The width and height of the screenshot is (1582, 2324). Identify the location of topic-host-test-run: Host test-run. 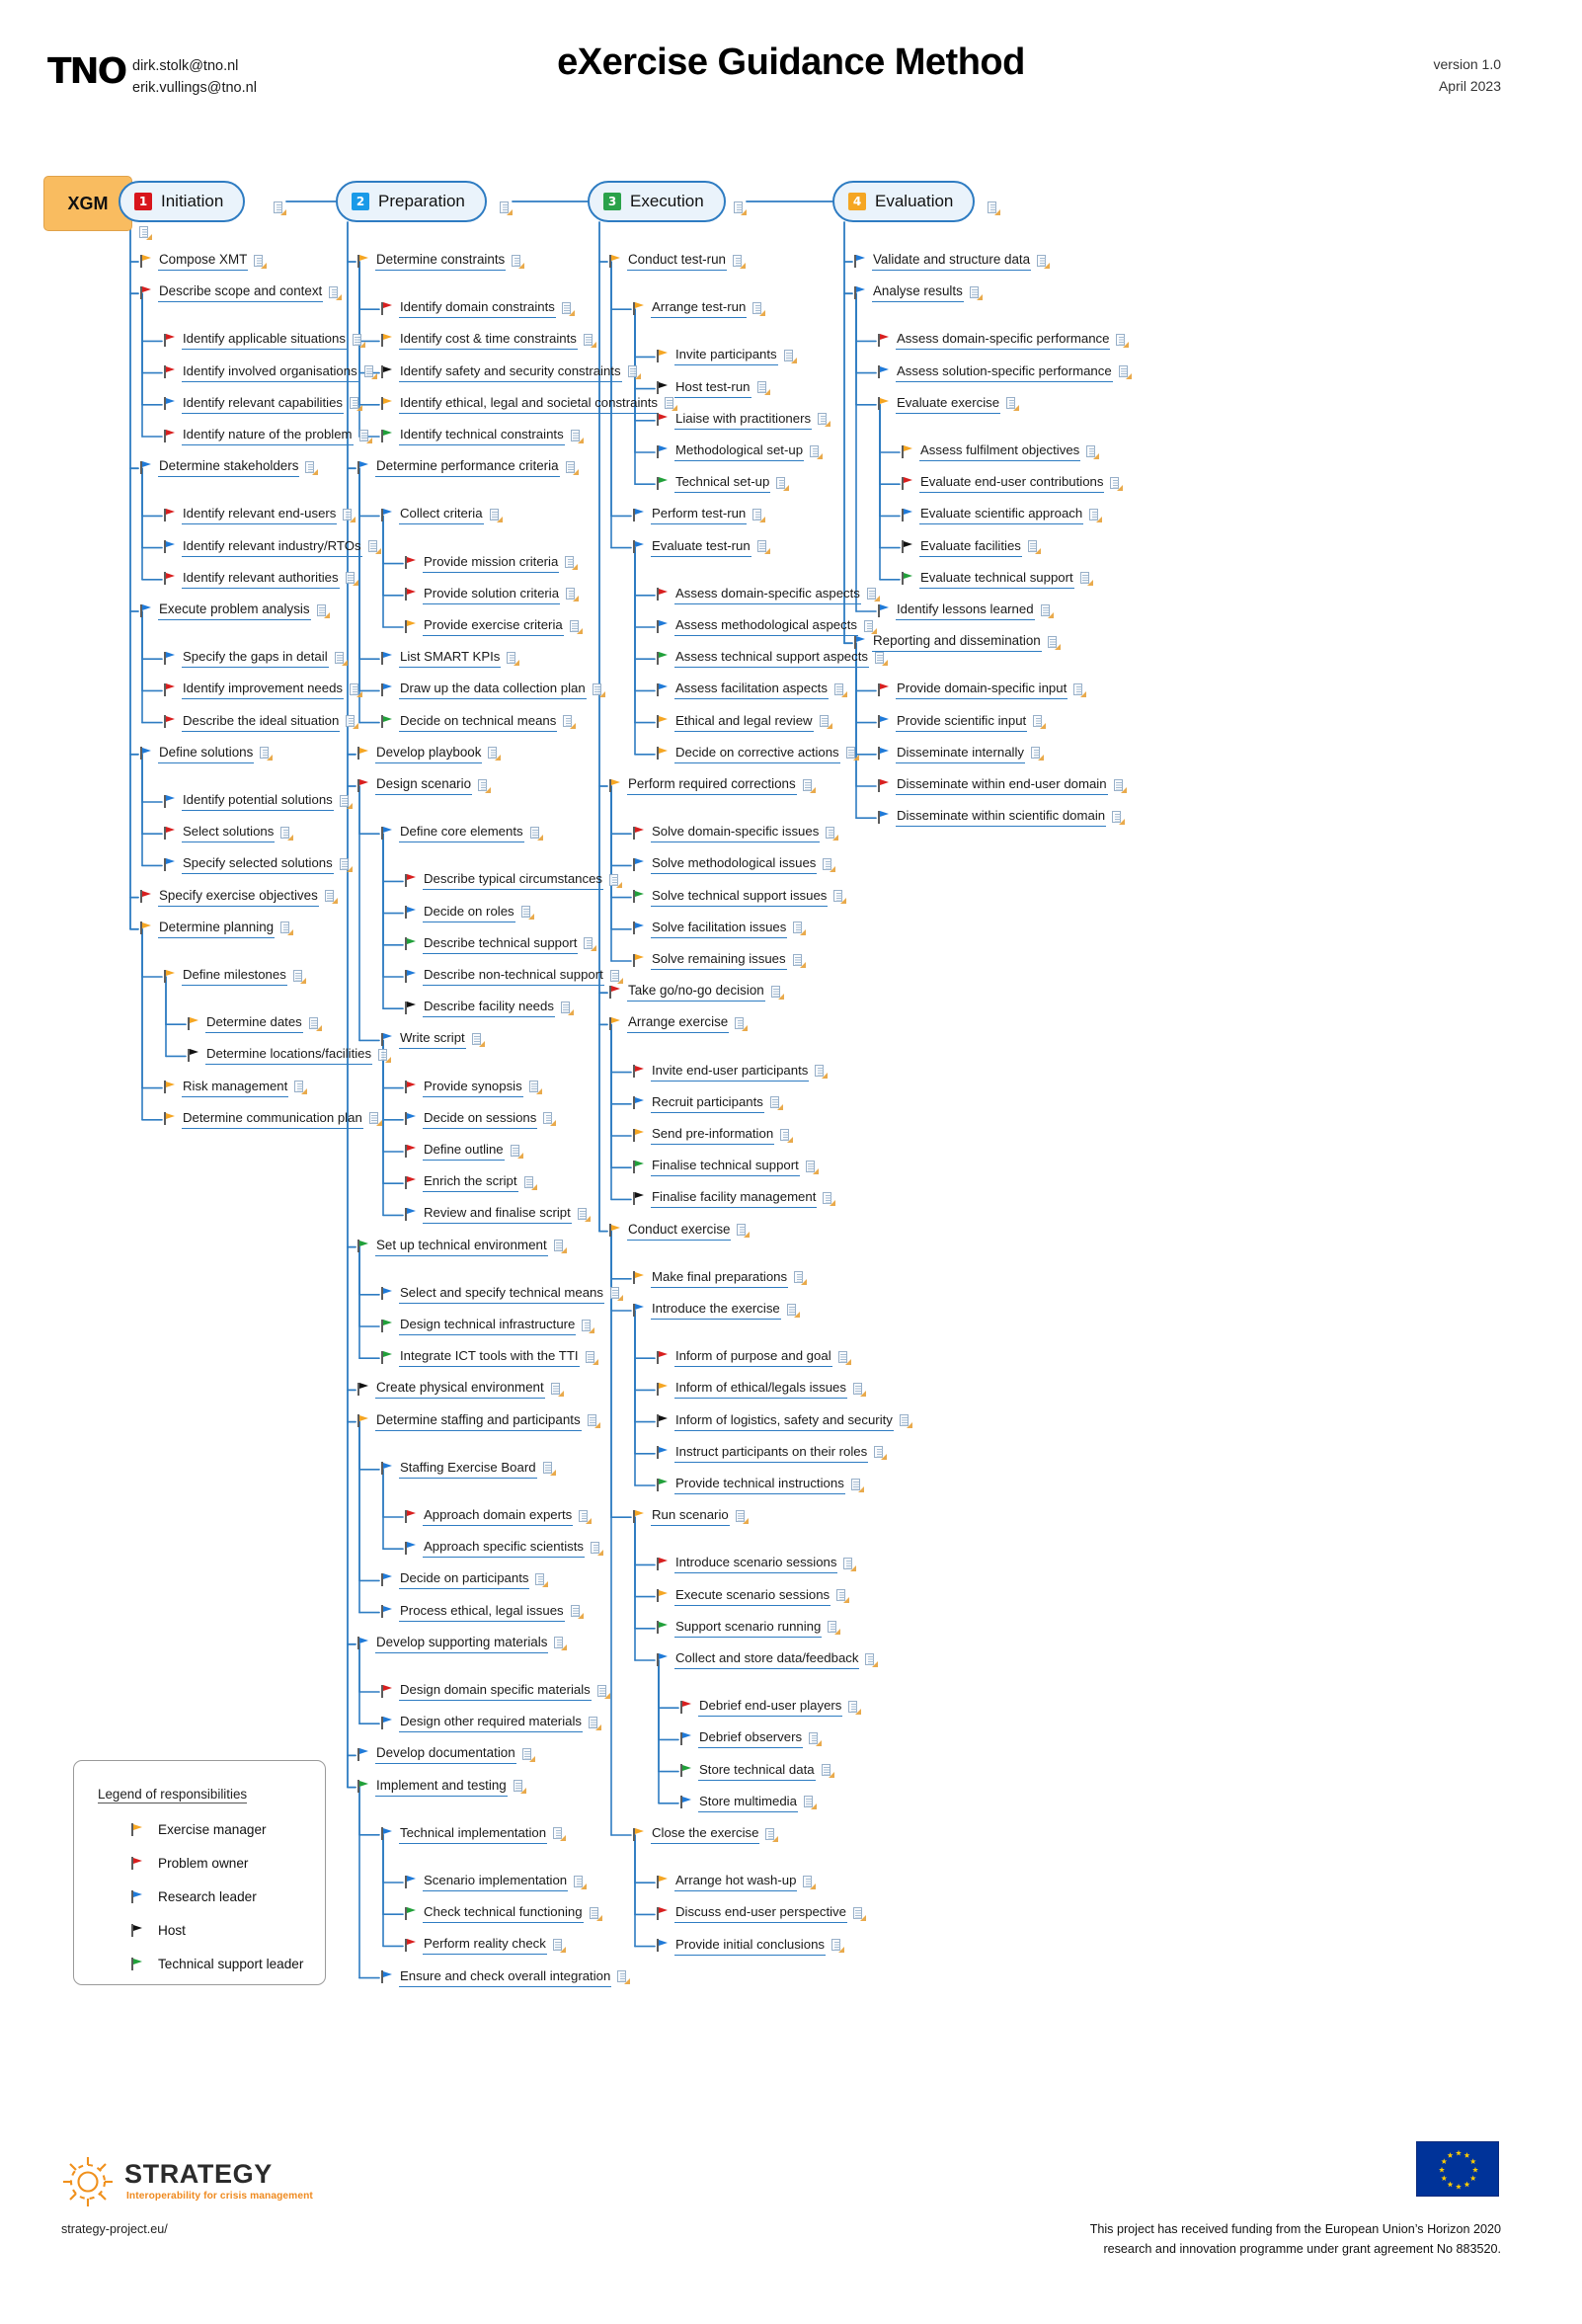
(713, 389).